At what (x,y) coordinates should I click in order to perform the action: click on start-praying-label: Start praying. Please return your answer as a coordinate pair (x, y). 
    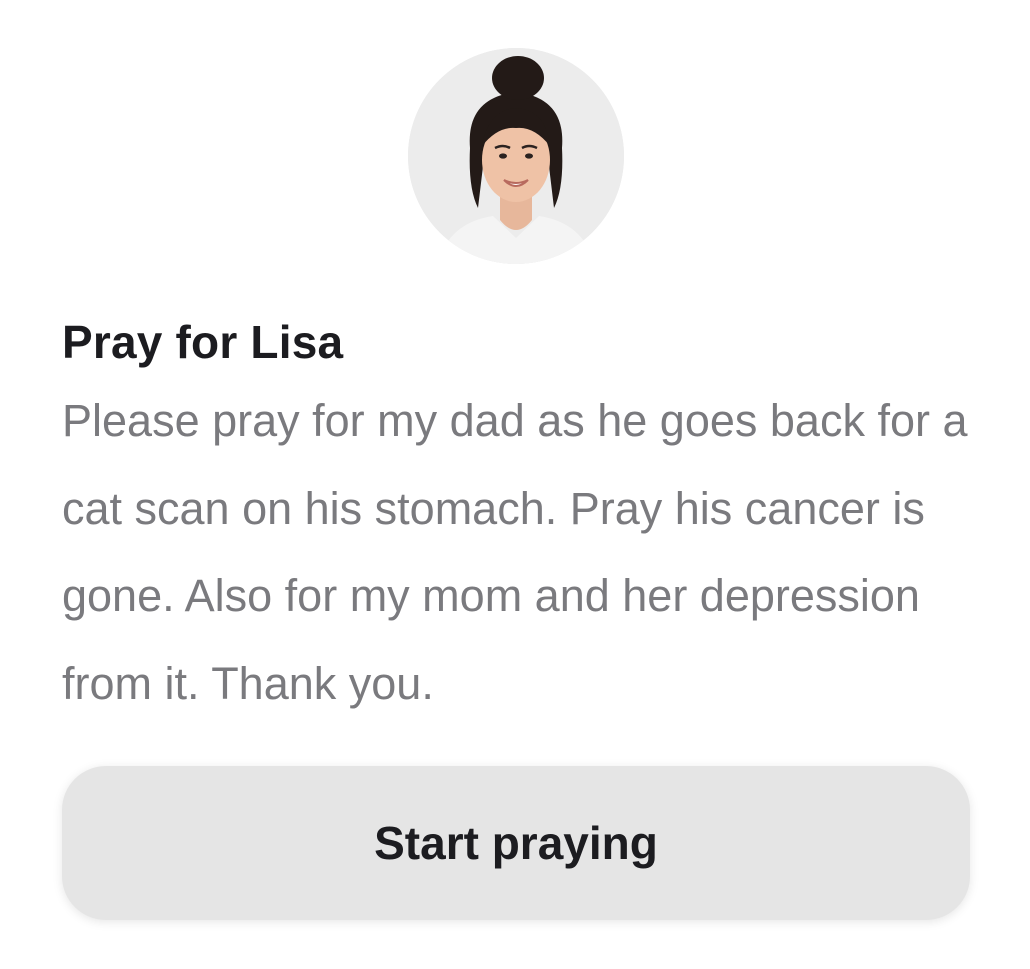
    Looking at the image, I should click on (516, 843).